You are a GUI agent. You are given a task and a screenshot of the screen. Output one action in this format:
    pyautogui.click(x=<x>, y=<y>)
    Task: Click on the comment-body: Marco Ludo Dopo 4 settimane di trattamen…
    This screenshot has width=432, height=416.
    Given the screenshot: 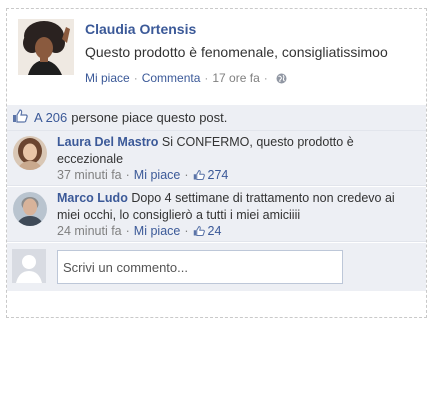 What is the action you would take?
    pyautogui.click(x=237, y=215)
    